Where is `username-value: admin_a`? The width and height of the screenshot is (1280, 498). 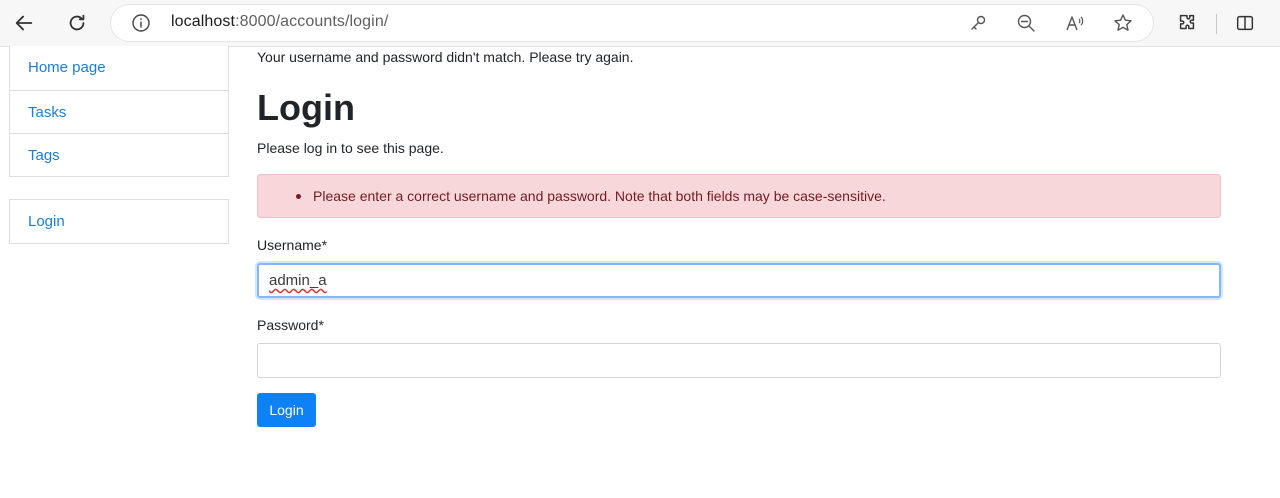
username-value: admin_a is located at coordinates (298, 280).